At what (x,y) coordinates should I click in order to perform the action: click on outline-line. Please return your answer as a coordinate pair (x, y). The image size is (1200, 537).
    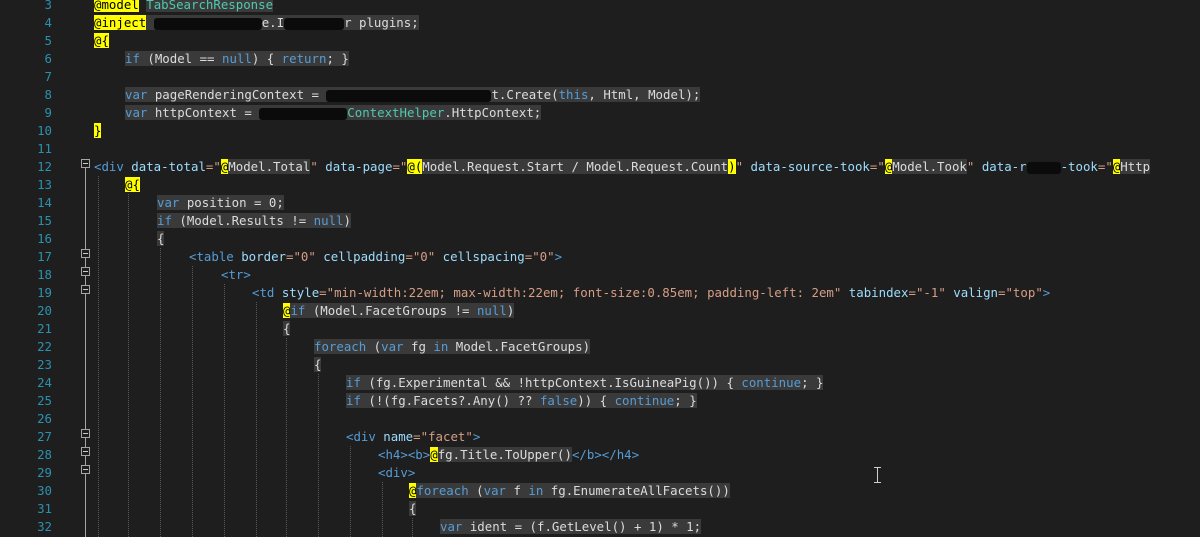
    Looking at the image, I should click on (85, 352).